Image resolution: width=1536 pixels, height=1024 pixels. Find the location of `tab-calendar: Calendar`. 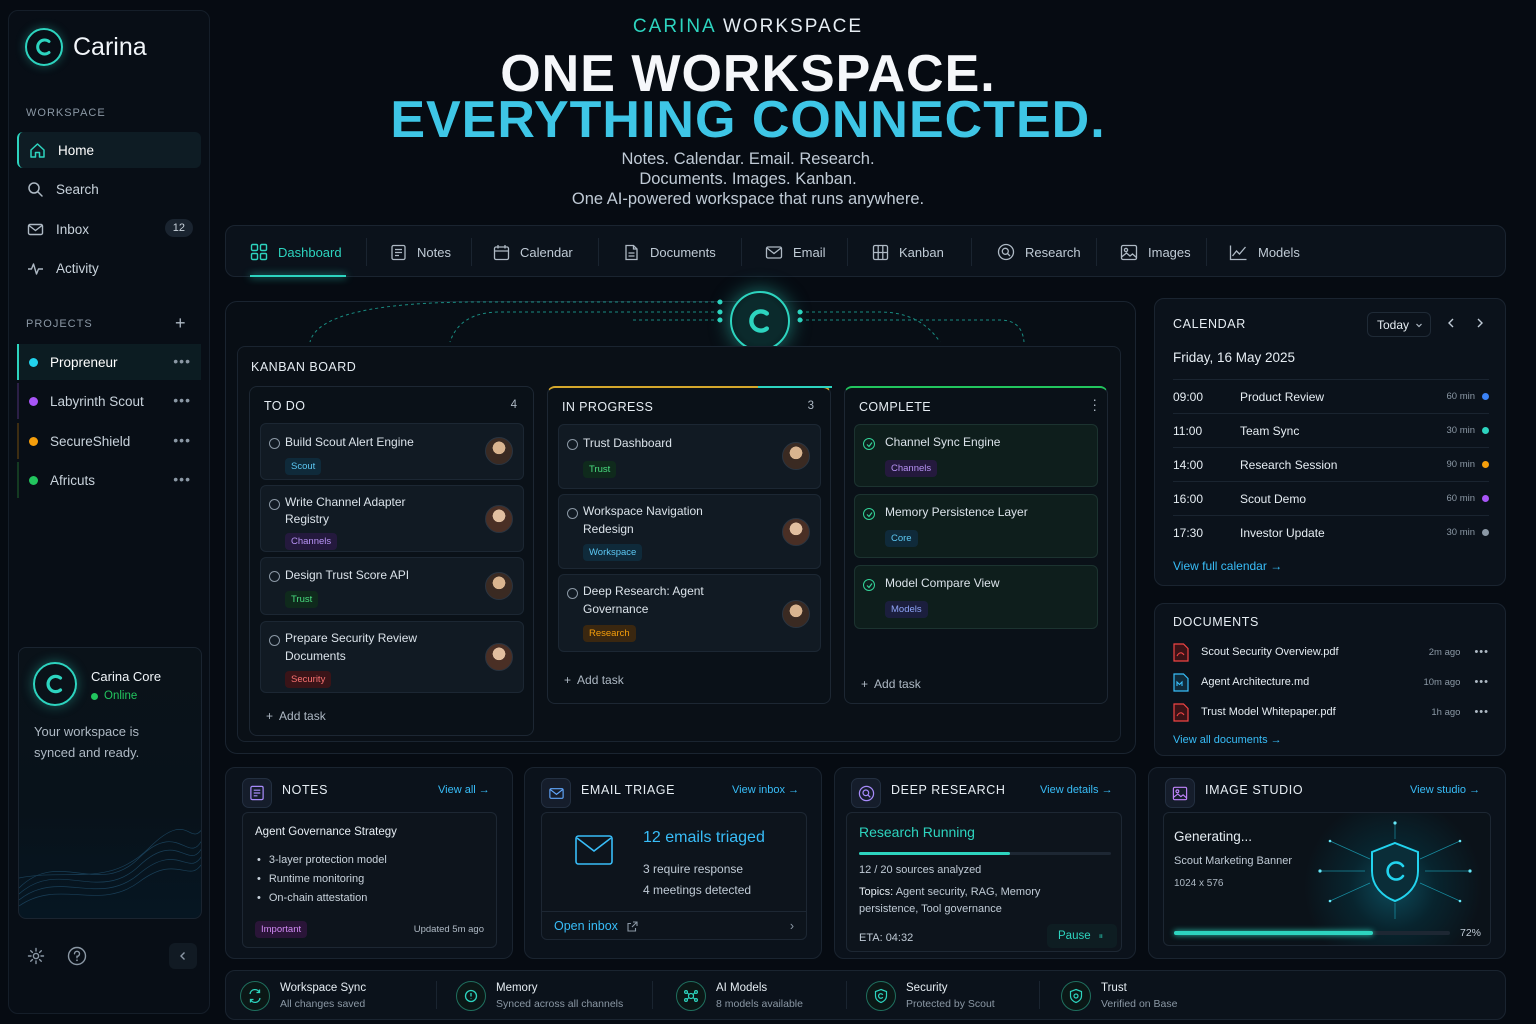

tab-calendar: Calendar is located at coordinates (533, 252).